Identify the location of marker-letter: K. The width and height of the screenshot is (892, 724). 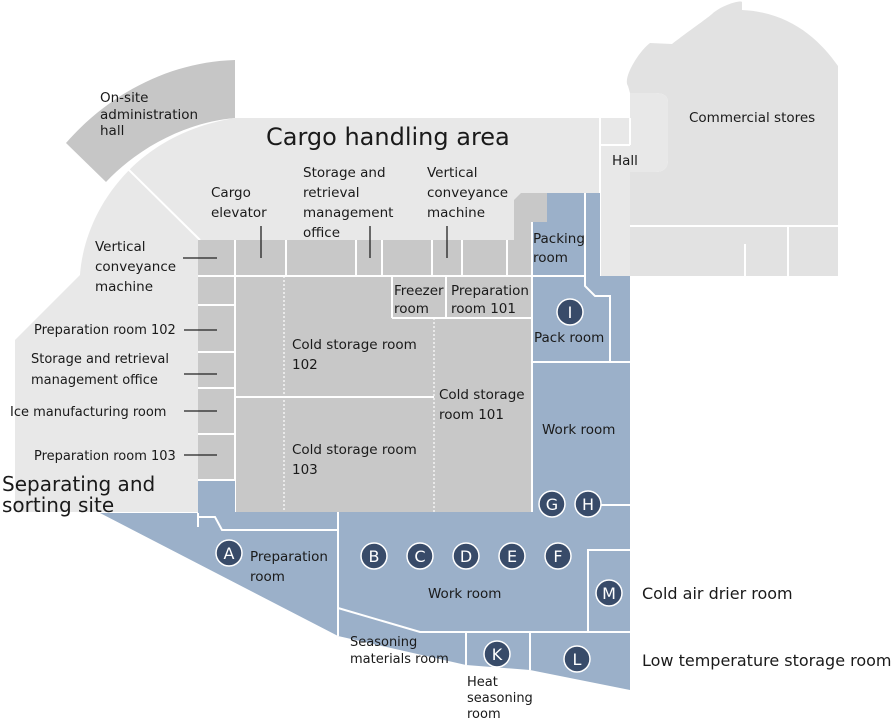
(497, 654).